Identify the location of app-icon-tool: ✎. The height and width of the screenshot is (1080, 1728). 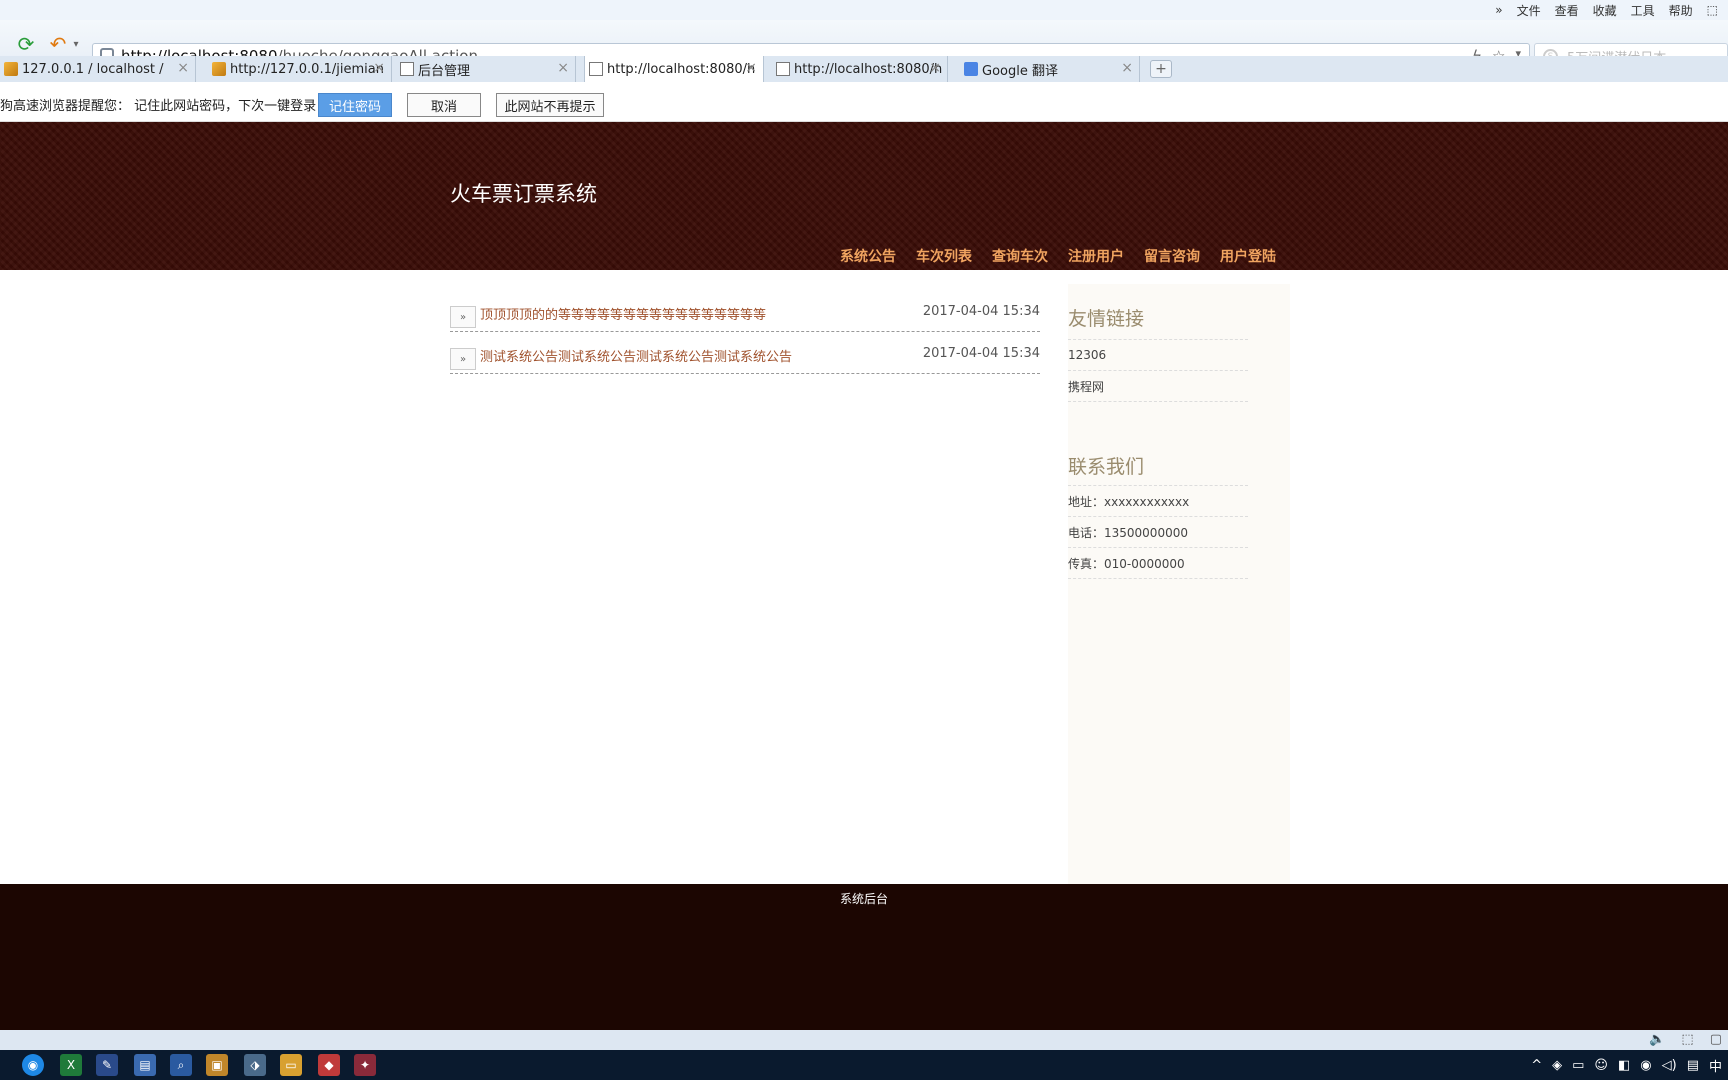
(107, 1065).